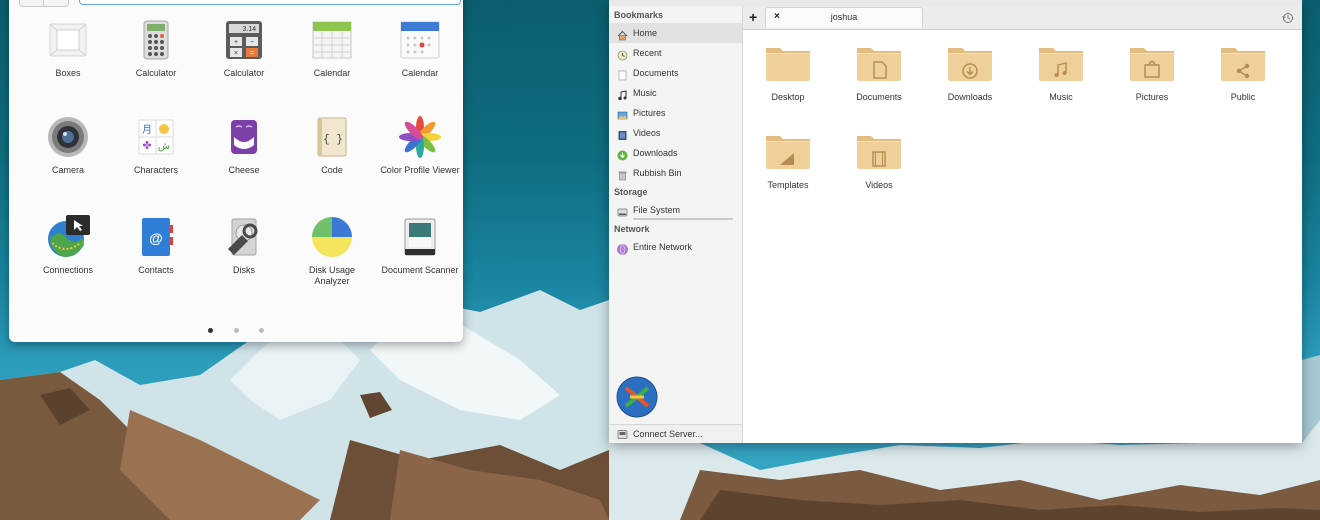  Describe the element at coordinates (675, 93) in the screenshot. I see `sidebar-item-music: Music` at that location.